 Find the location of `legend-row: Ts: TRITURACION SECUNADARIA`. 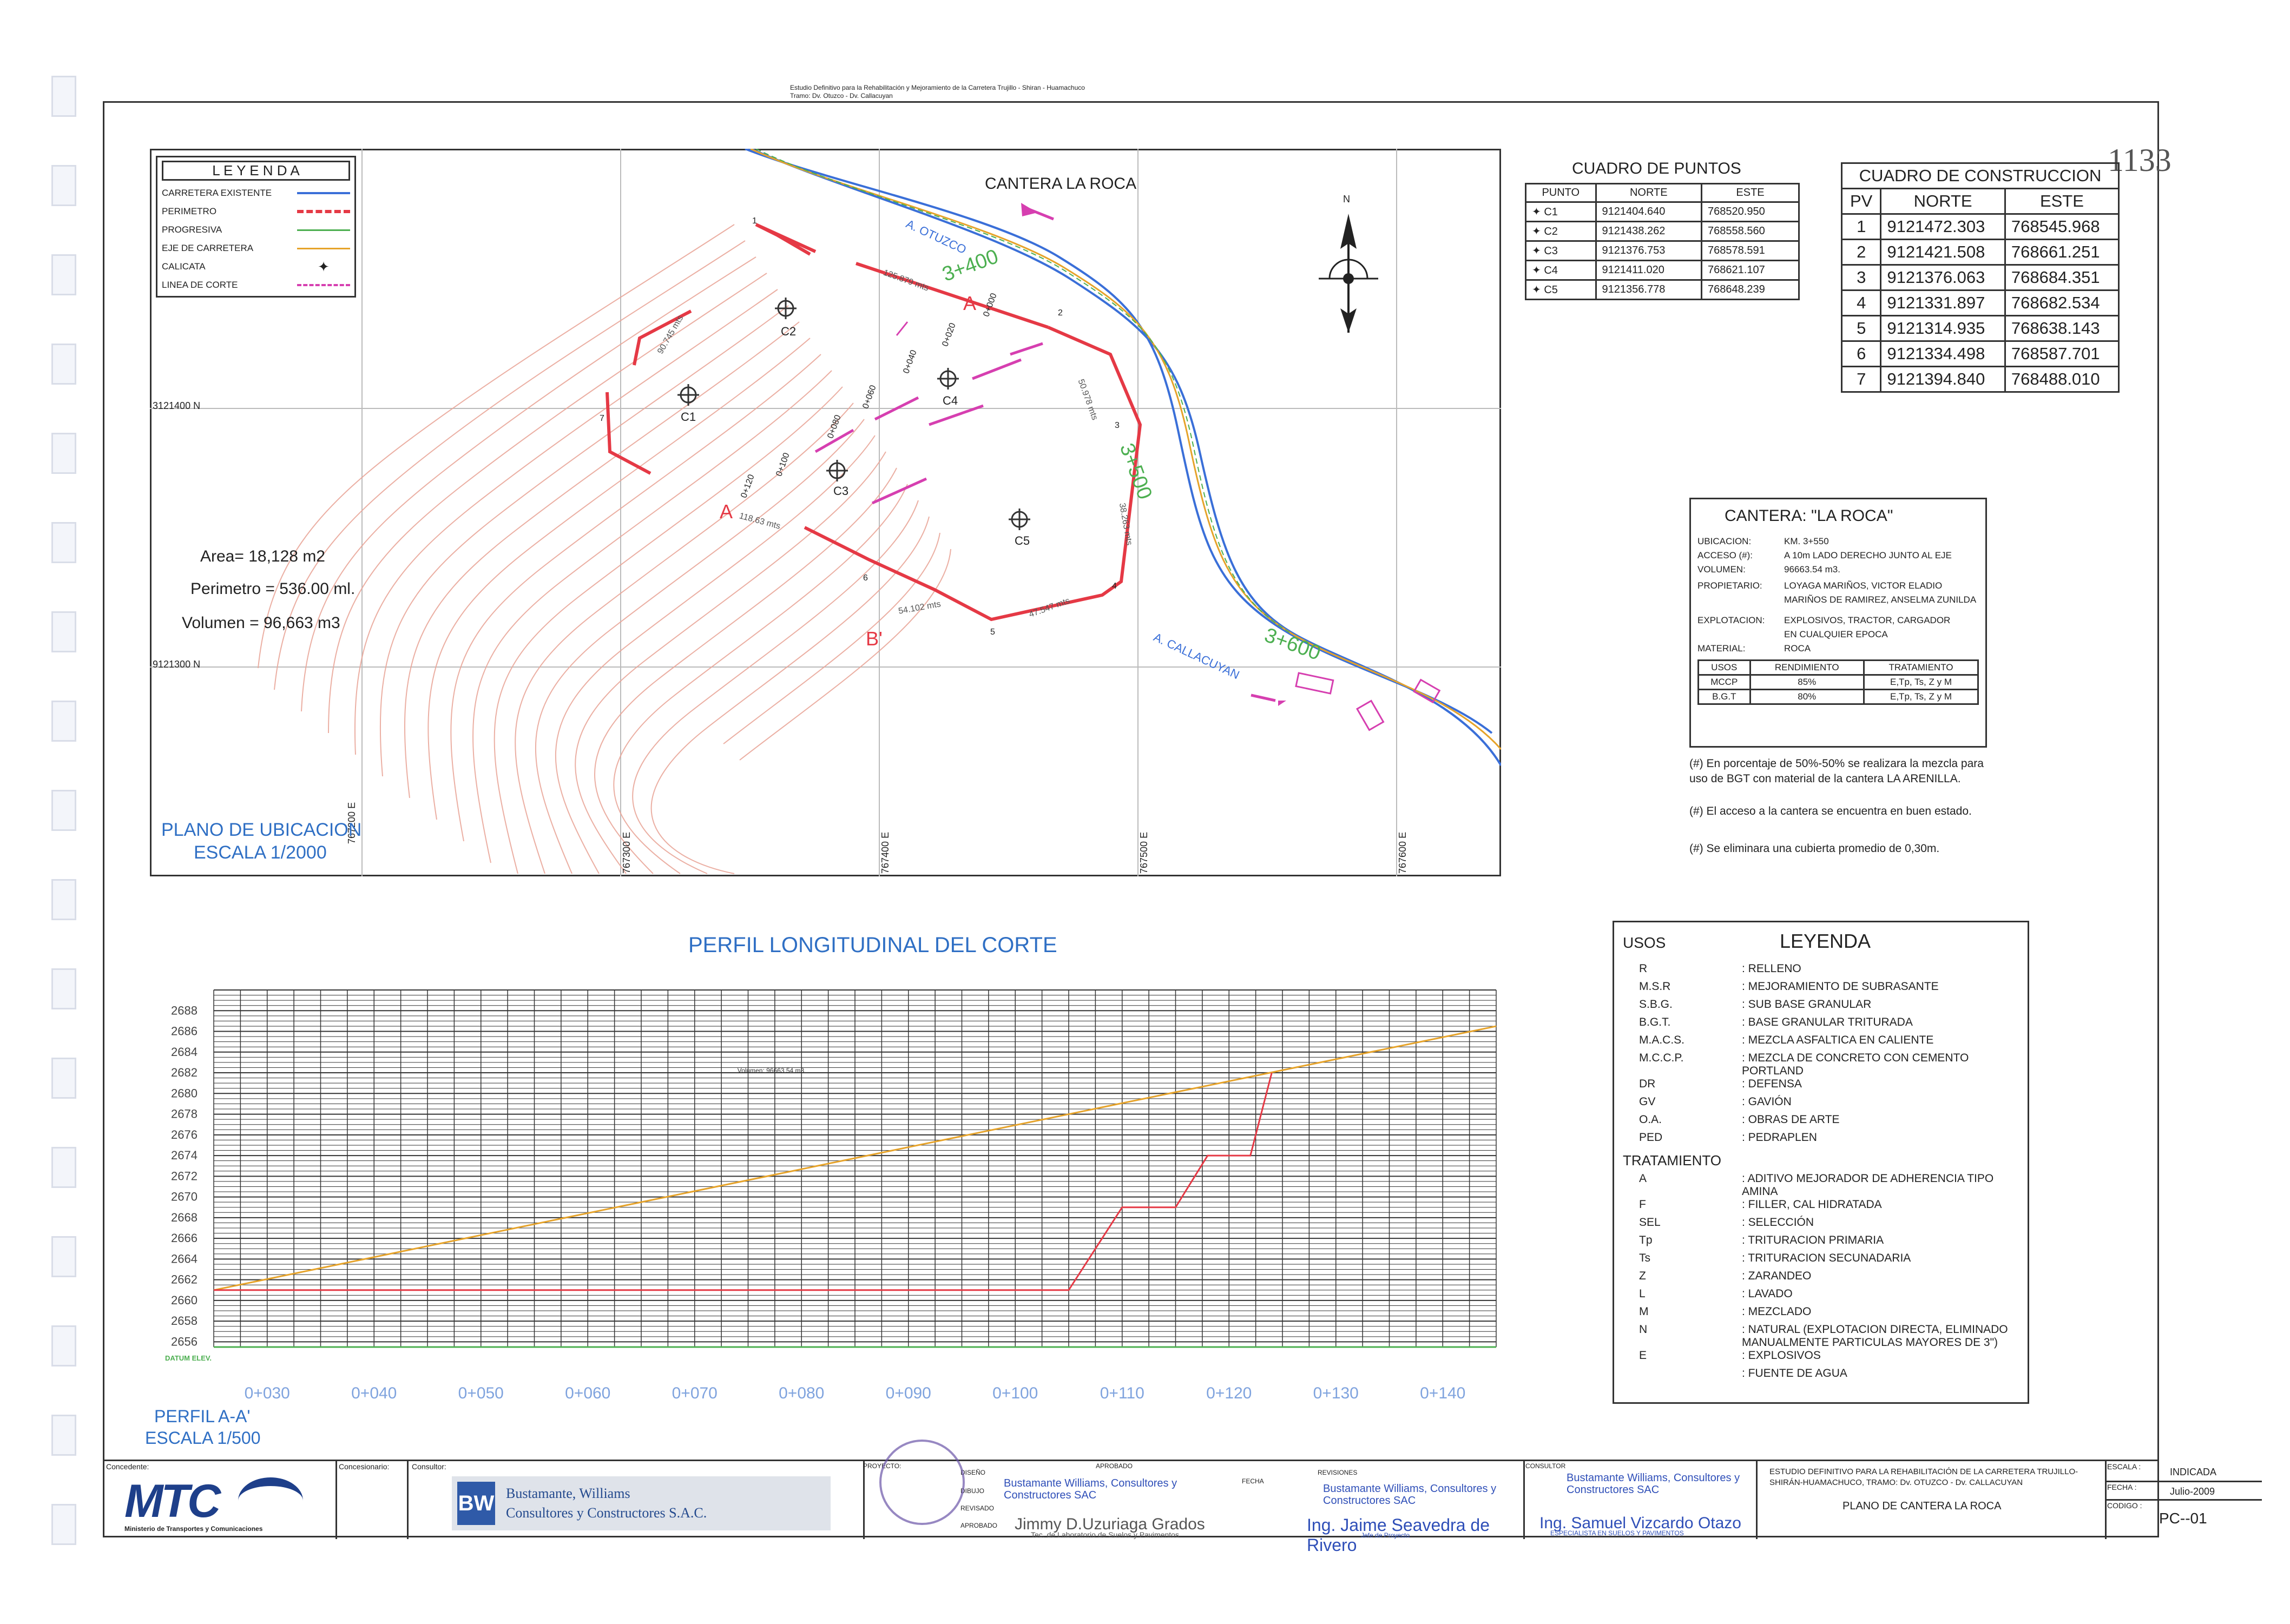

legend-row: Ts: TRITURACION SECUNADARIA is located at coordinates (1775, 1258).